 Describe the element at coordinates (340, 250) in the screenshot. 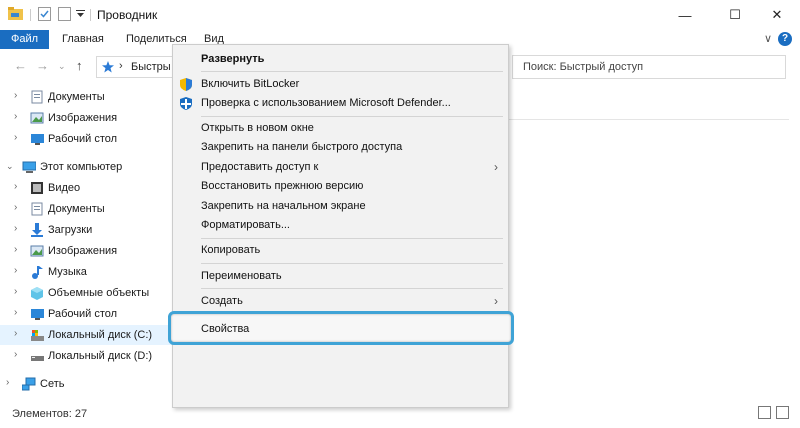

I see `menu-item-copy: Копировать` at that location.